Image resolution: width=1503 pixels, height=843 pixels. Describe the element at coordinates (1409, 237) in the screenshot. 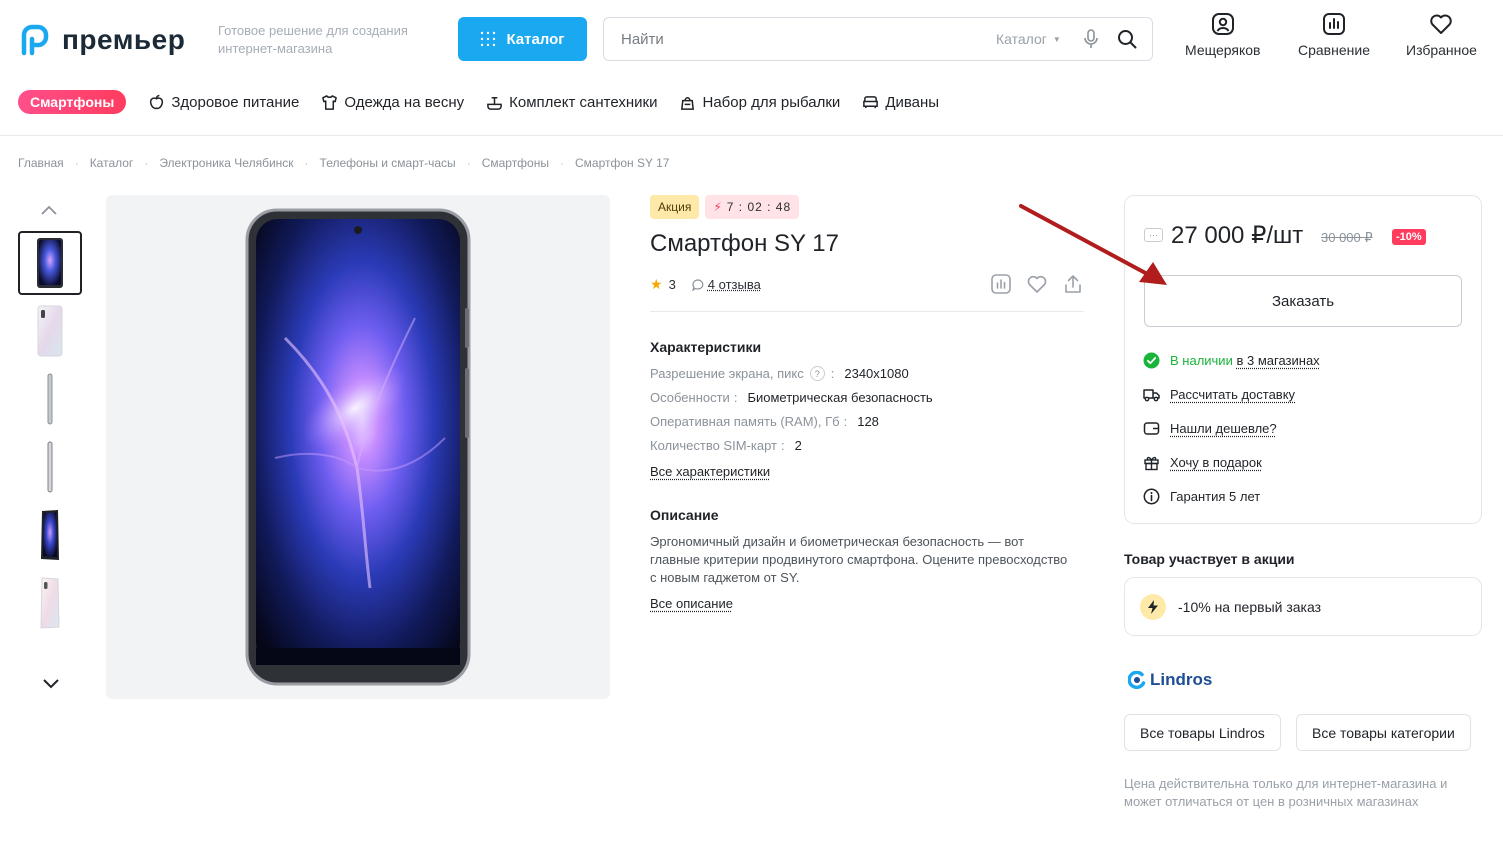

I see `discount-badge: -10%` at that location.